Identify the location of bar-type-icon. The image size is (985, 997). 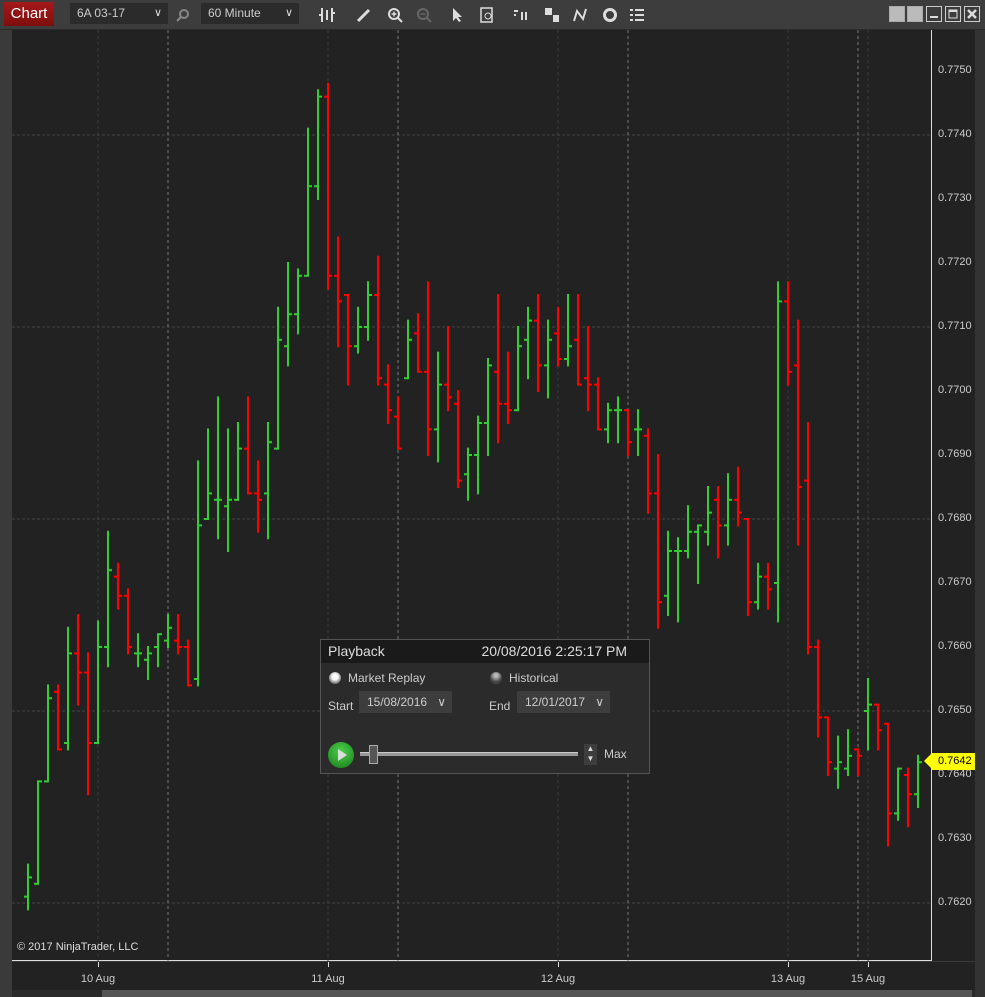
(327, 15).